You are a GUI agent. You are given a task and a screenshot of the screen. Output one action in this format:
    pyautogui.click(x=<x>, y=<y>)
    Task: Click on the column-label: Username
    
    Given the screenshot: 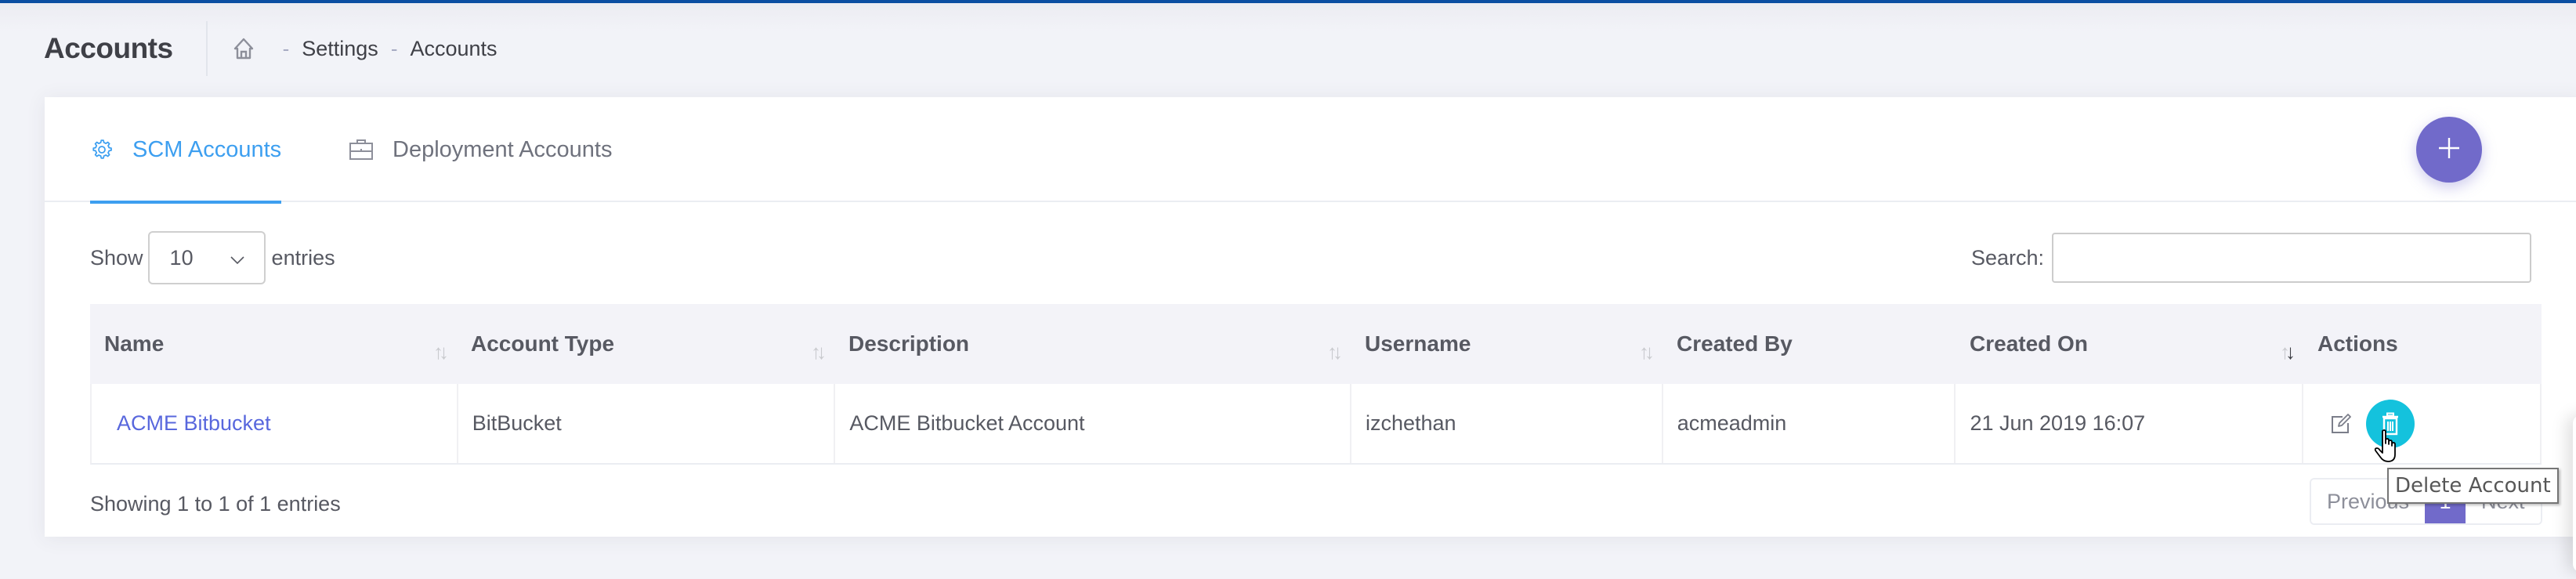 What is the action you would take?
    pyautogui.click(x=1418, y=343)
    